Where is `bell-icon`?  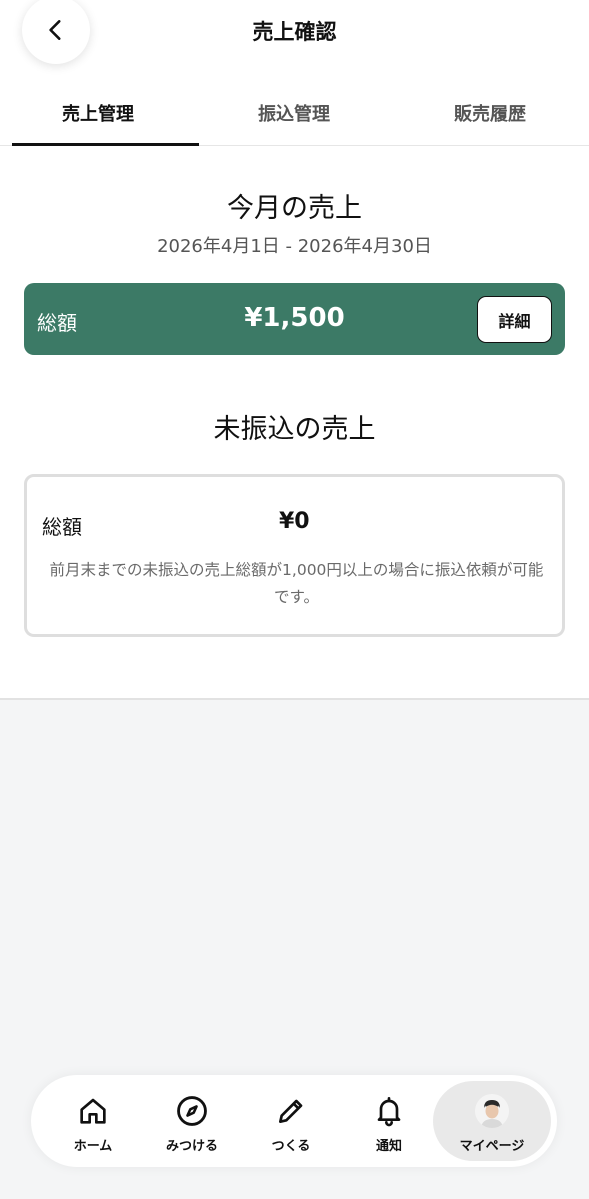 bell-icon is located at coordinates (389, 1112).